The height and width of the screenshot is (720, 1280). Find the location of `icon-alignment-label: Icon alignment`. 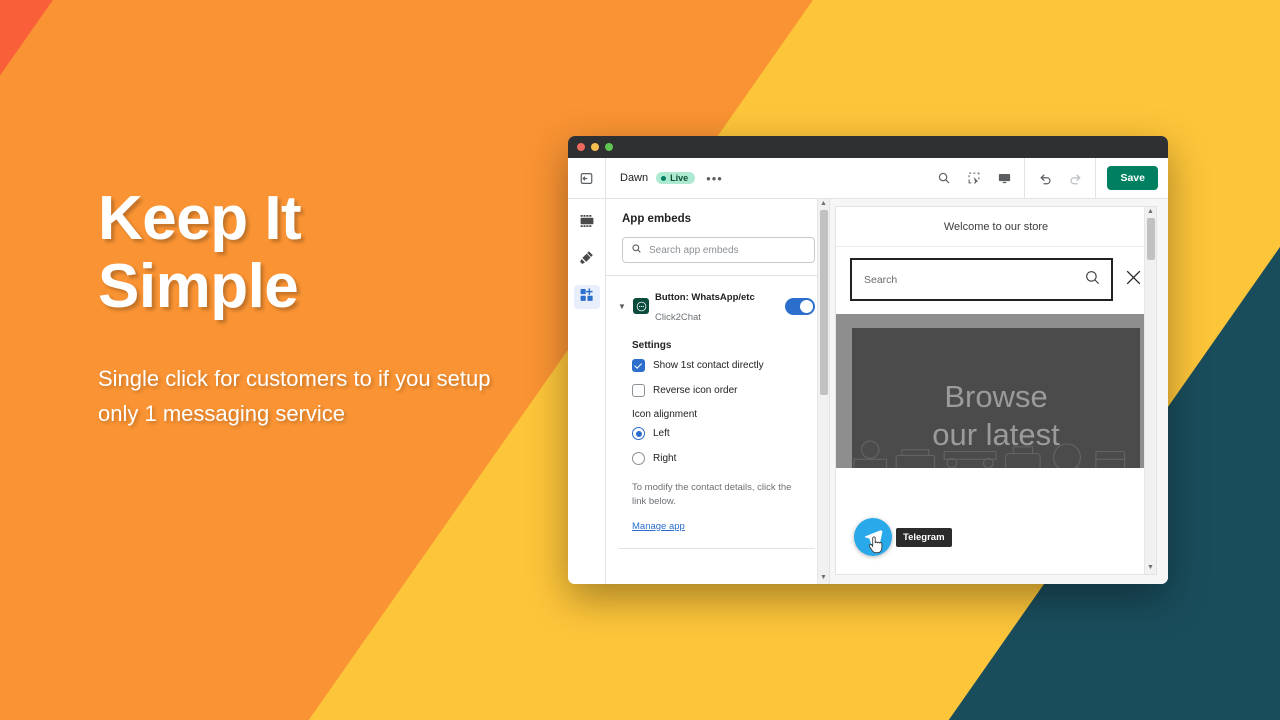

icon-alignment-label: Icon alignment is located at coordinates (665, 414).